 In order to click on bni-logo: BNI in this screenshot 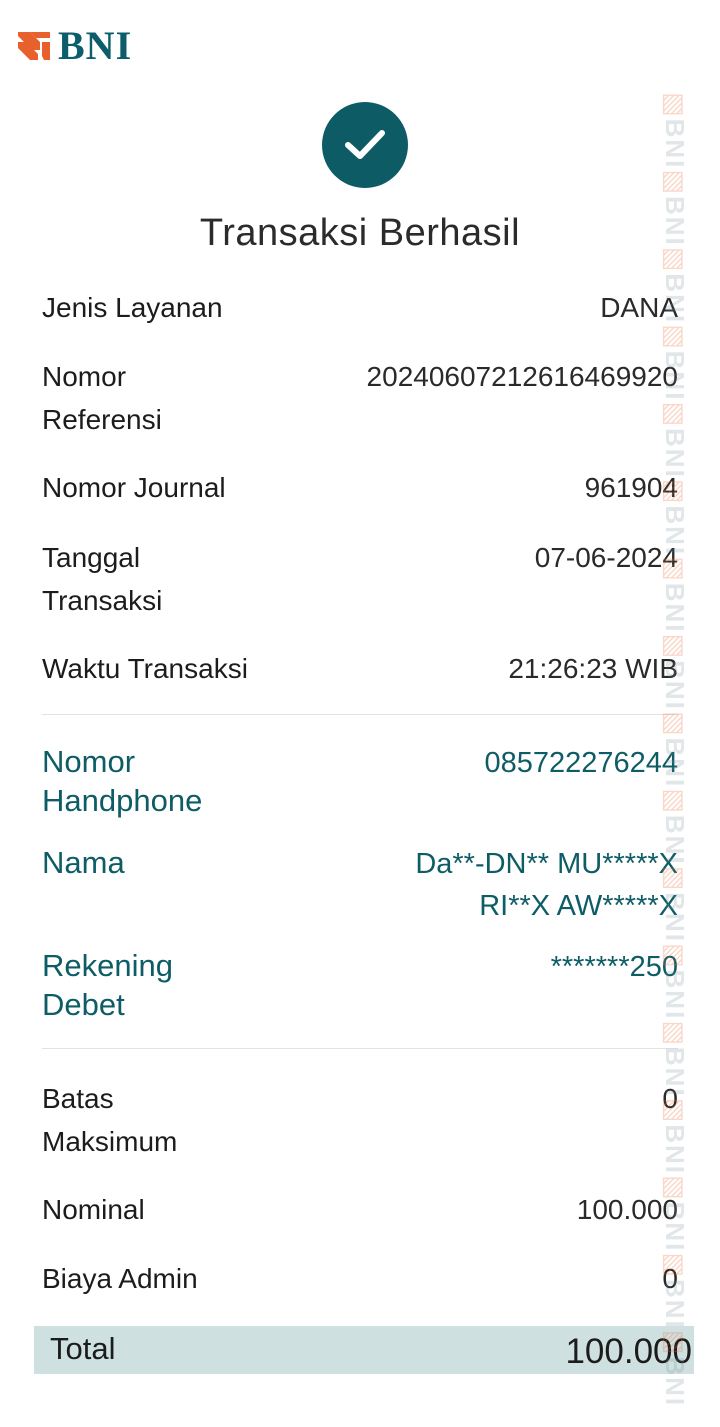, I will do `click(74, 46)`.